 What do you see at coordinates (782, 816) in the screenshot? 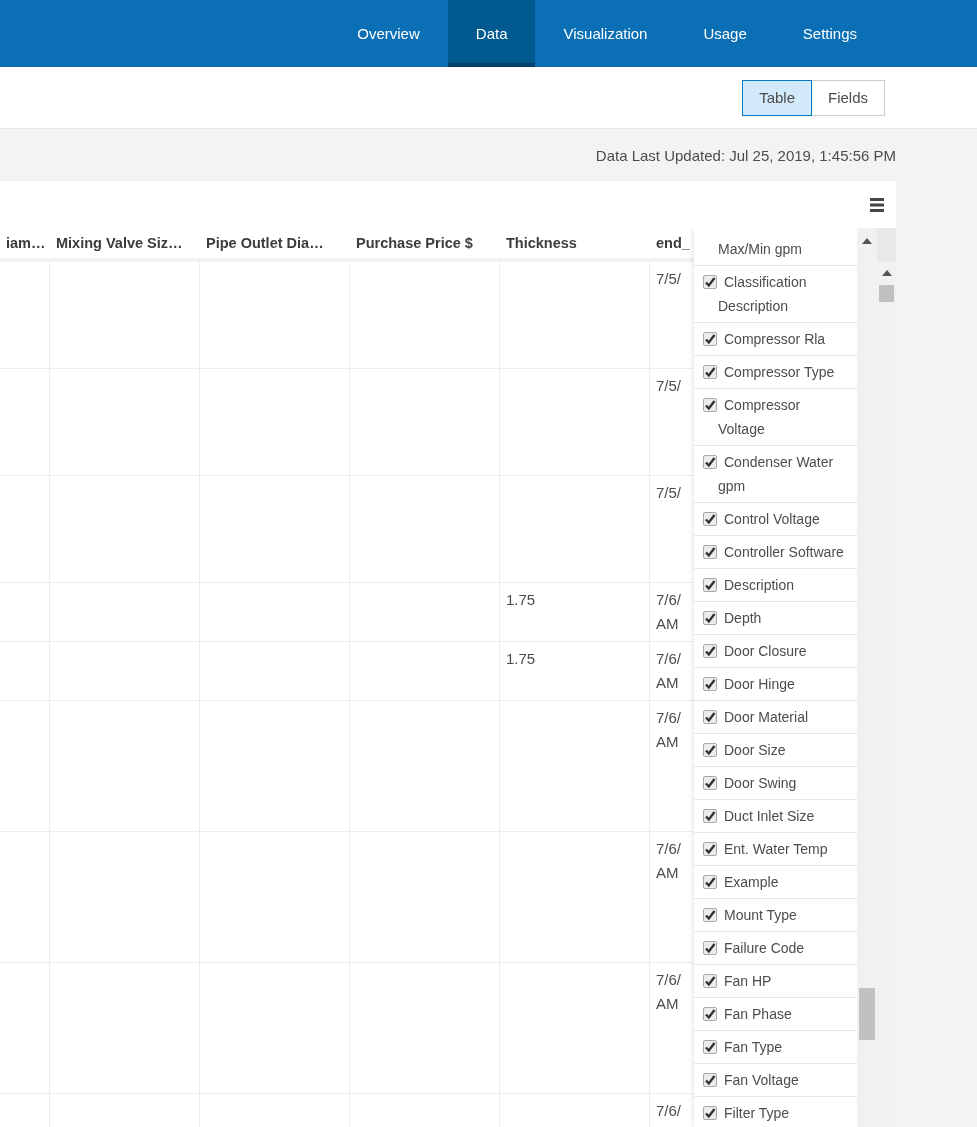
I see `field-label: Duct Inlet Size` at bounding box center [782, 816].